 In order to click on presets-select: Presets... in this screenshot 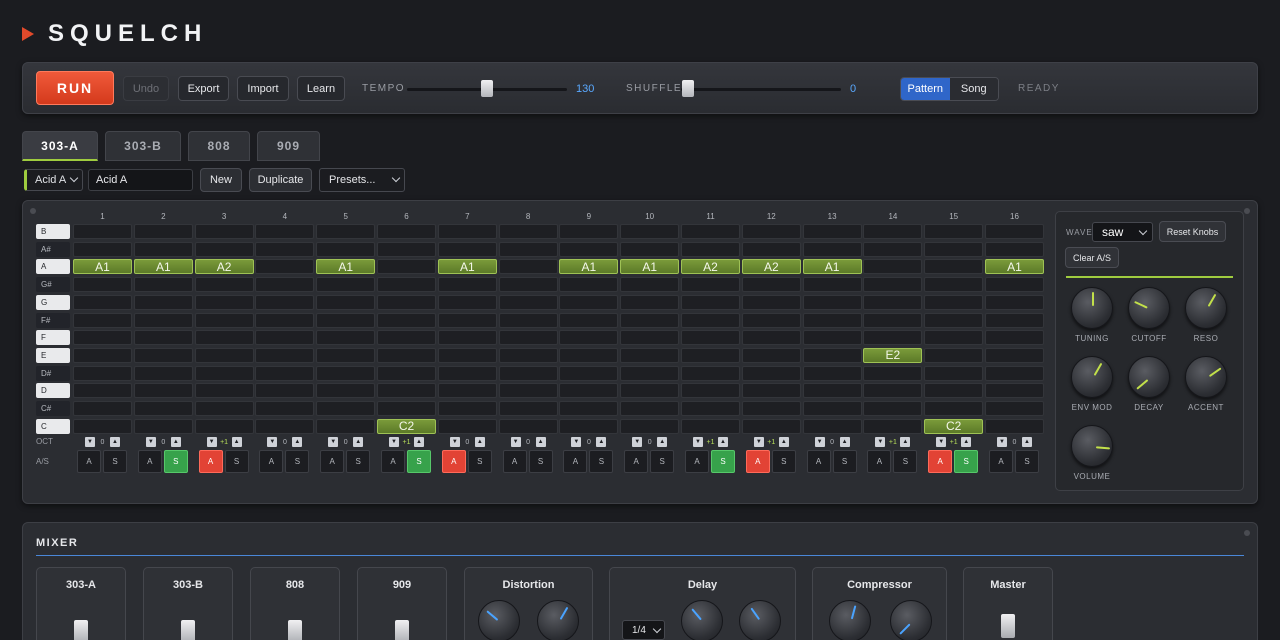, I will do `click(362, 180)`.